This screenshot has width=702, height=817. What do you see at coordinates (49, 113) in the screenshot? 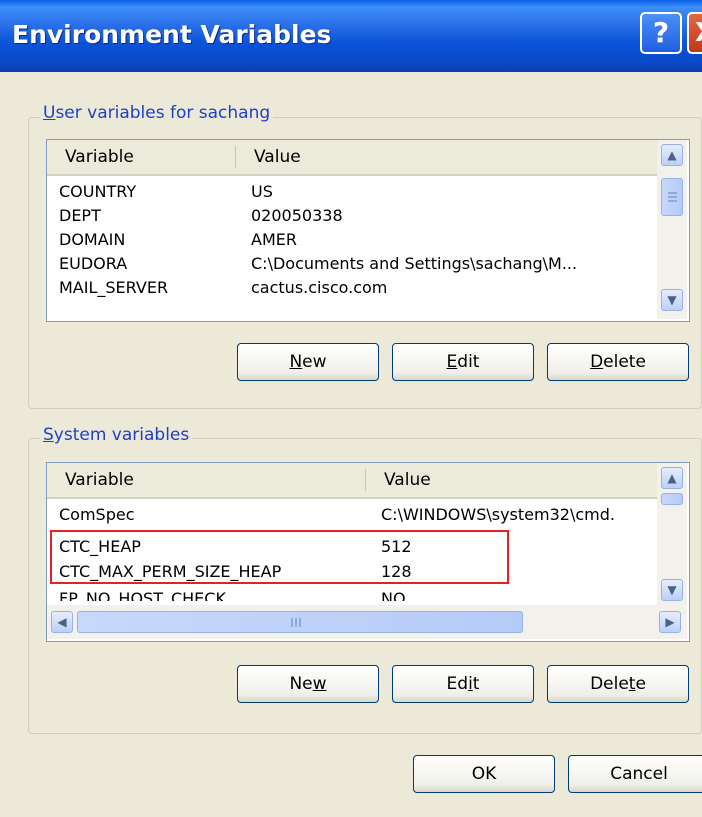
I see `user-variables-legend-accel: U` at bounding box center [49, 113].